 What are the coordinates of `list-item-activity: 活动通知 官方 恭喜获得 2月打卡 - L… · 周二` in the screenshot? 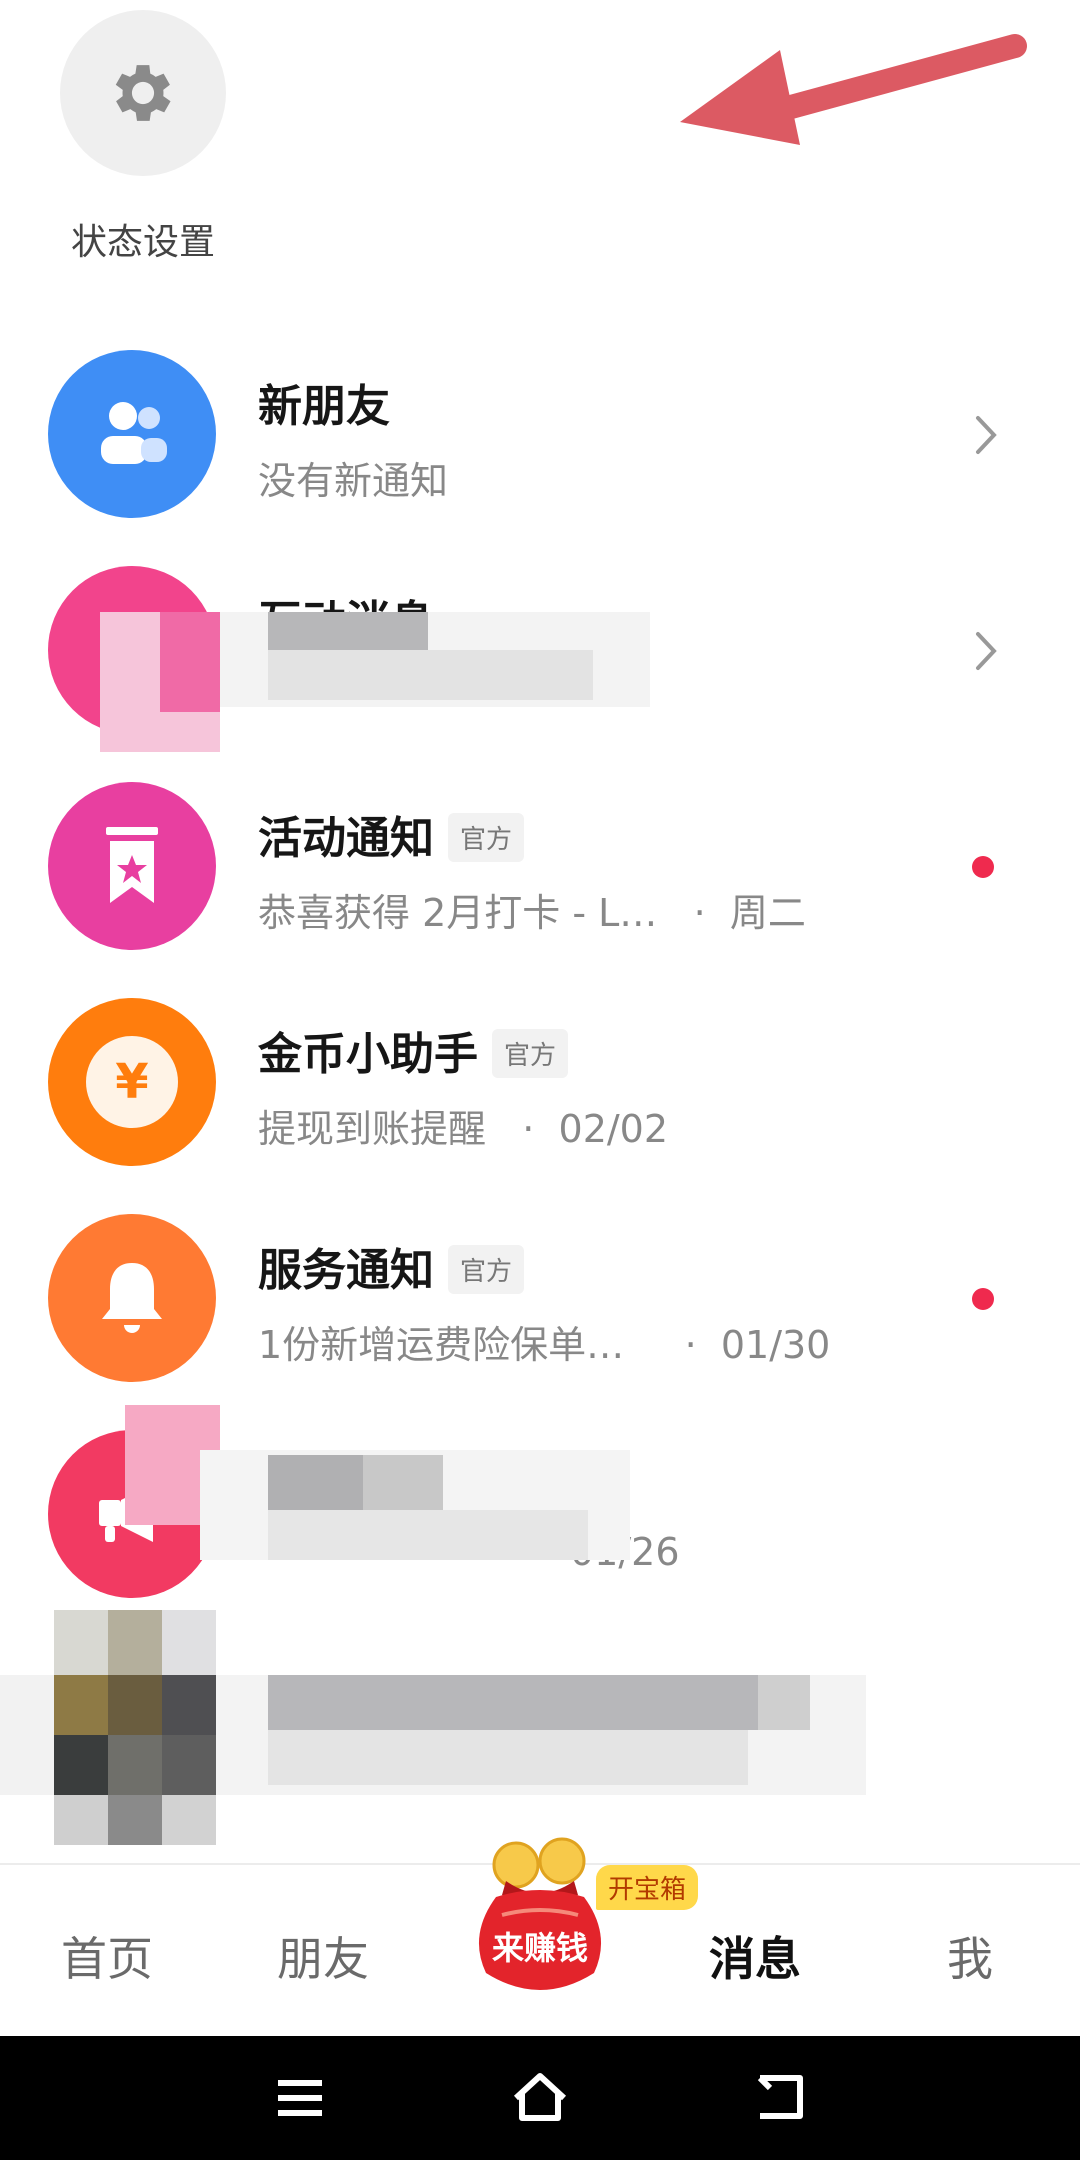 It's located at (540, 882).